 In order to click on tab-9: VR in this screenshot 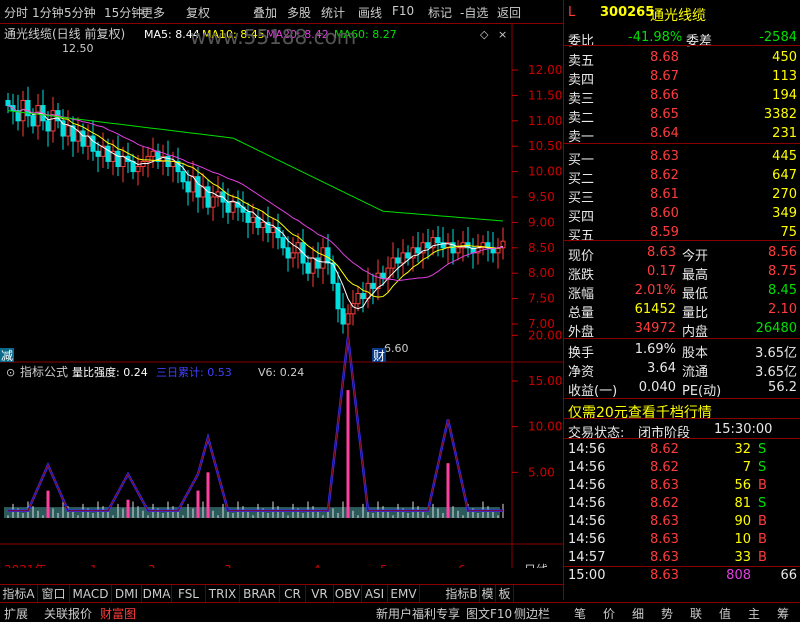, I will do `click(320, 594)`.